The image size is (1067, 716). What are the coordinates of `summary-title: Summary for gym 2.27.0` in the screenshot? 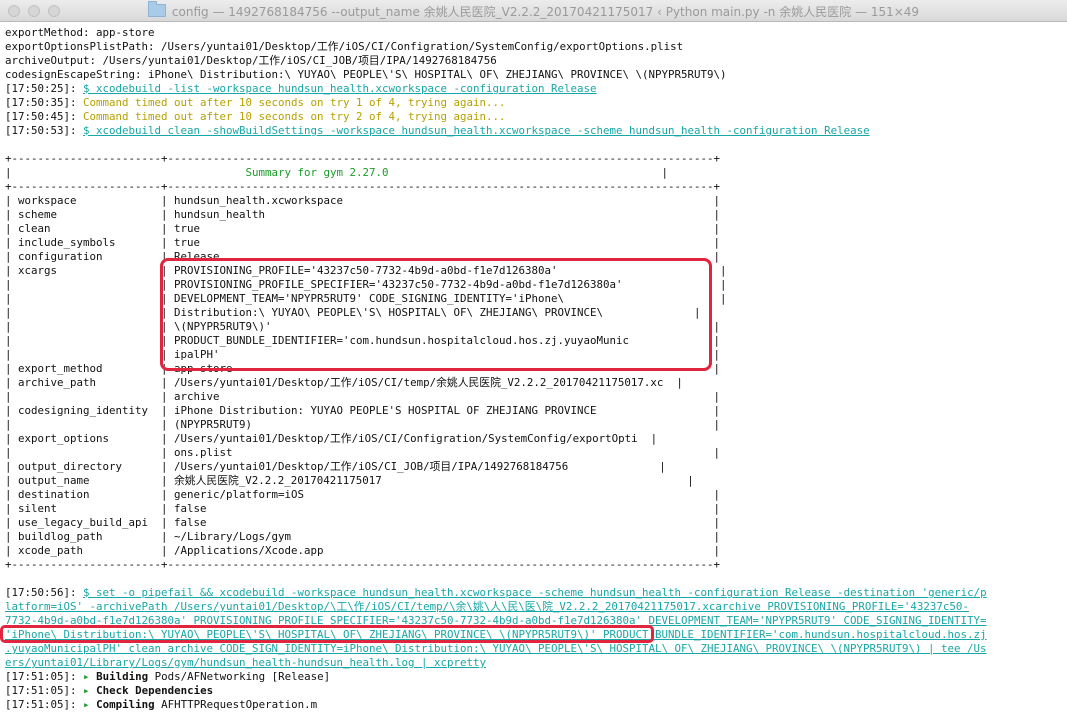 It's located at (317, 172).